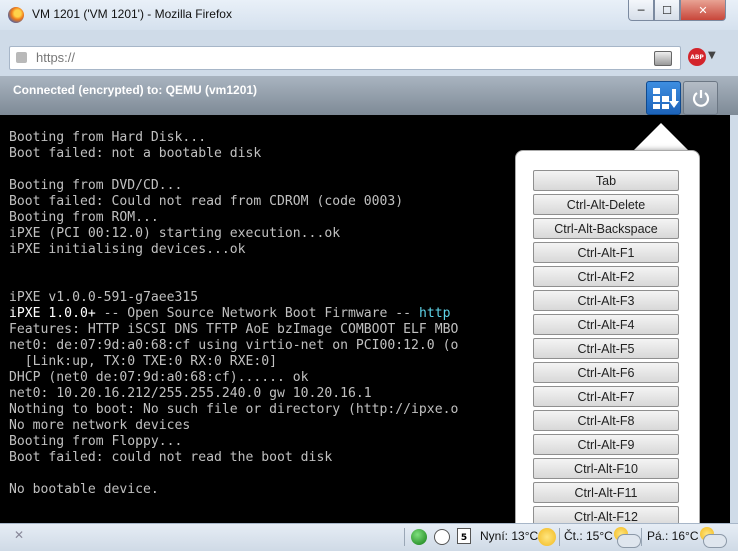 Image resolution: width=738 pixels, height=551 pixels. I want to click on key-button-ctrl-alt-backspace: Ctrl-Alt-Backspace, so click(606, 228).